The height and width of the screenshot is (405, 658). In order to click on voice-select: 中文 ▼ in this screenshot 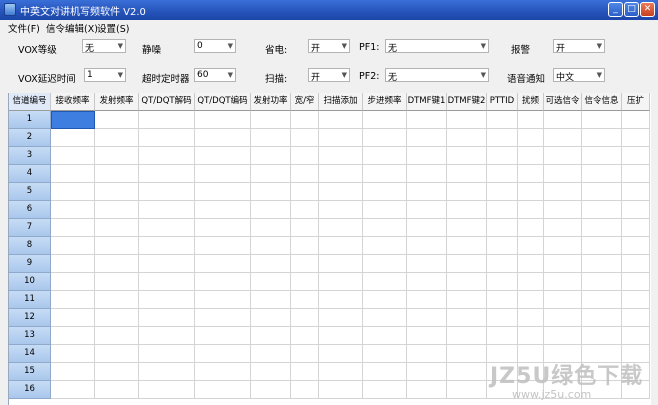, I will do `click(579, 75)`.